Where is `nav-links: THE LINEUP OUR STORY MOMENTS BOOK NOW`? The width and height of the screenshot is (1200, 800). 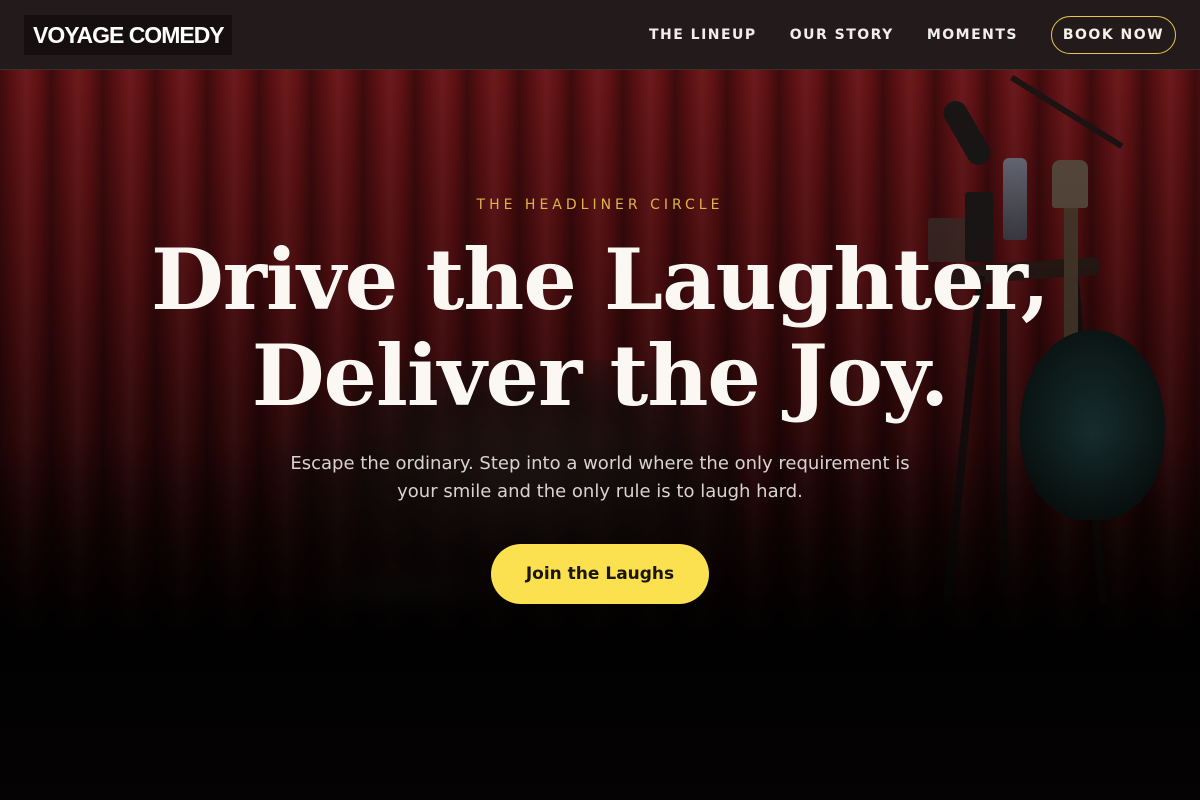
nav-links: THE LINEUP OUR STORY MOMENTS BOOK NOW is located at coordinates (896, 34).